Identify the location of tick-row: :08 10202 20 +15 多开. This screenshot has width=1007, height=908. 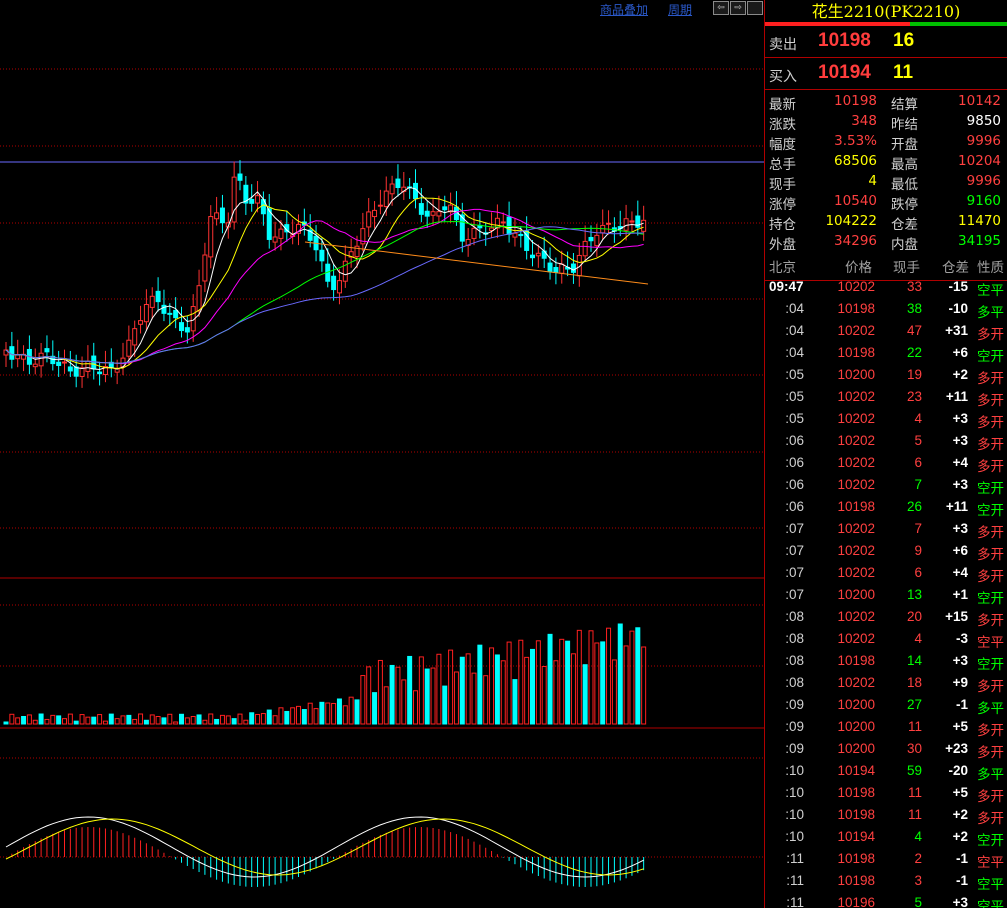
(886, 617).